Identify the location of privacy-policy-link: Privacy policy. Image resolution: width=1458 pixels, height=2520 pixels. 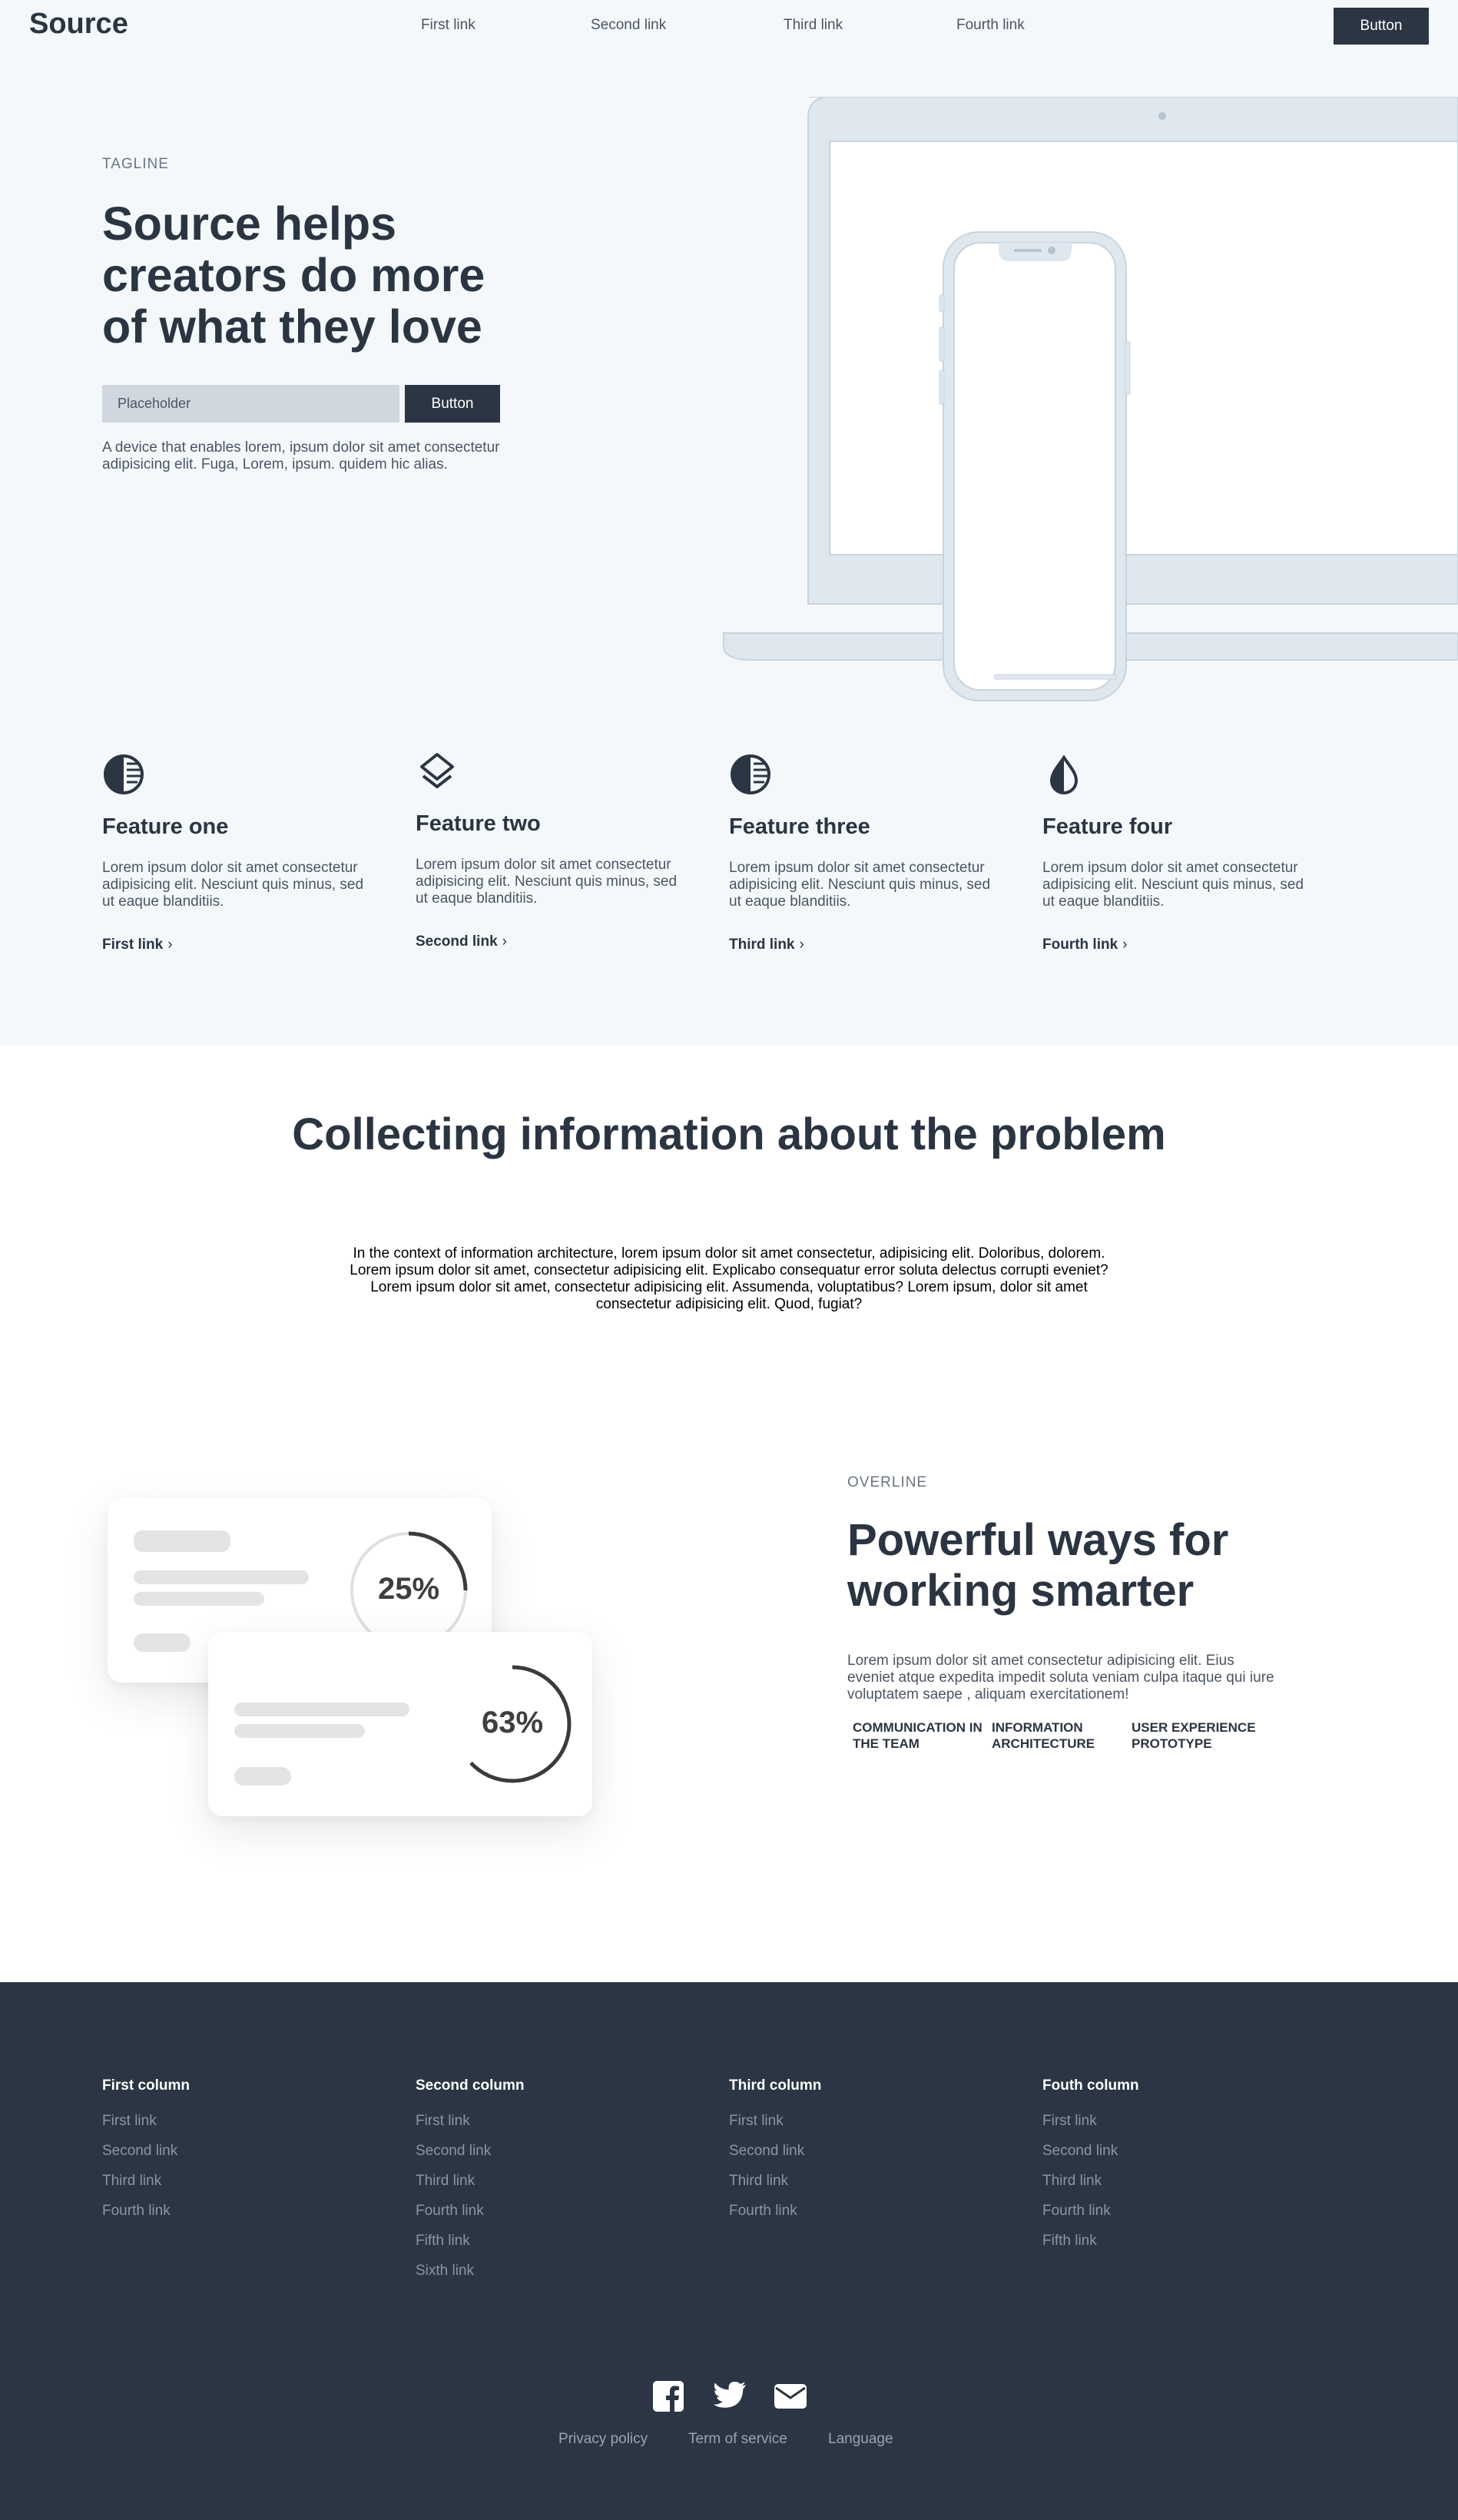
(603, 2439).